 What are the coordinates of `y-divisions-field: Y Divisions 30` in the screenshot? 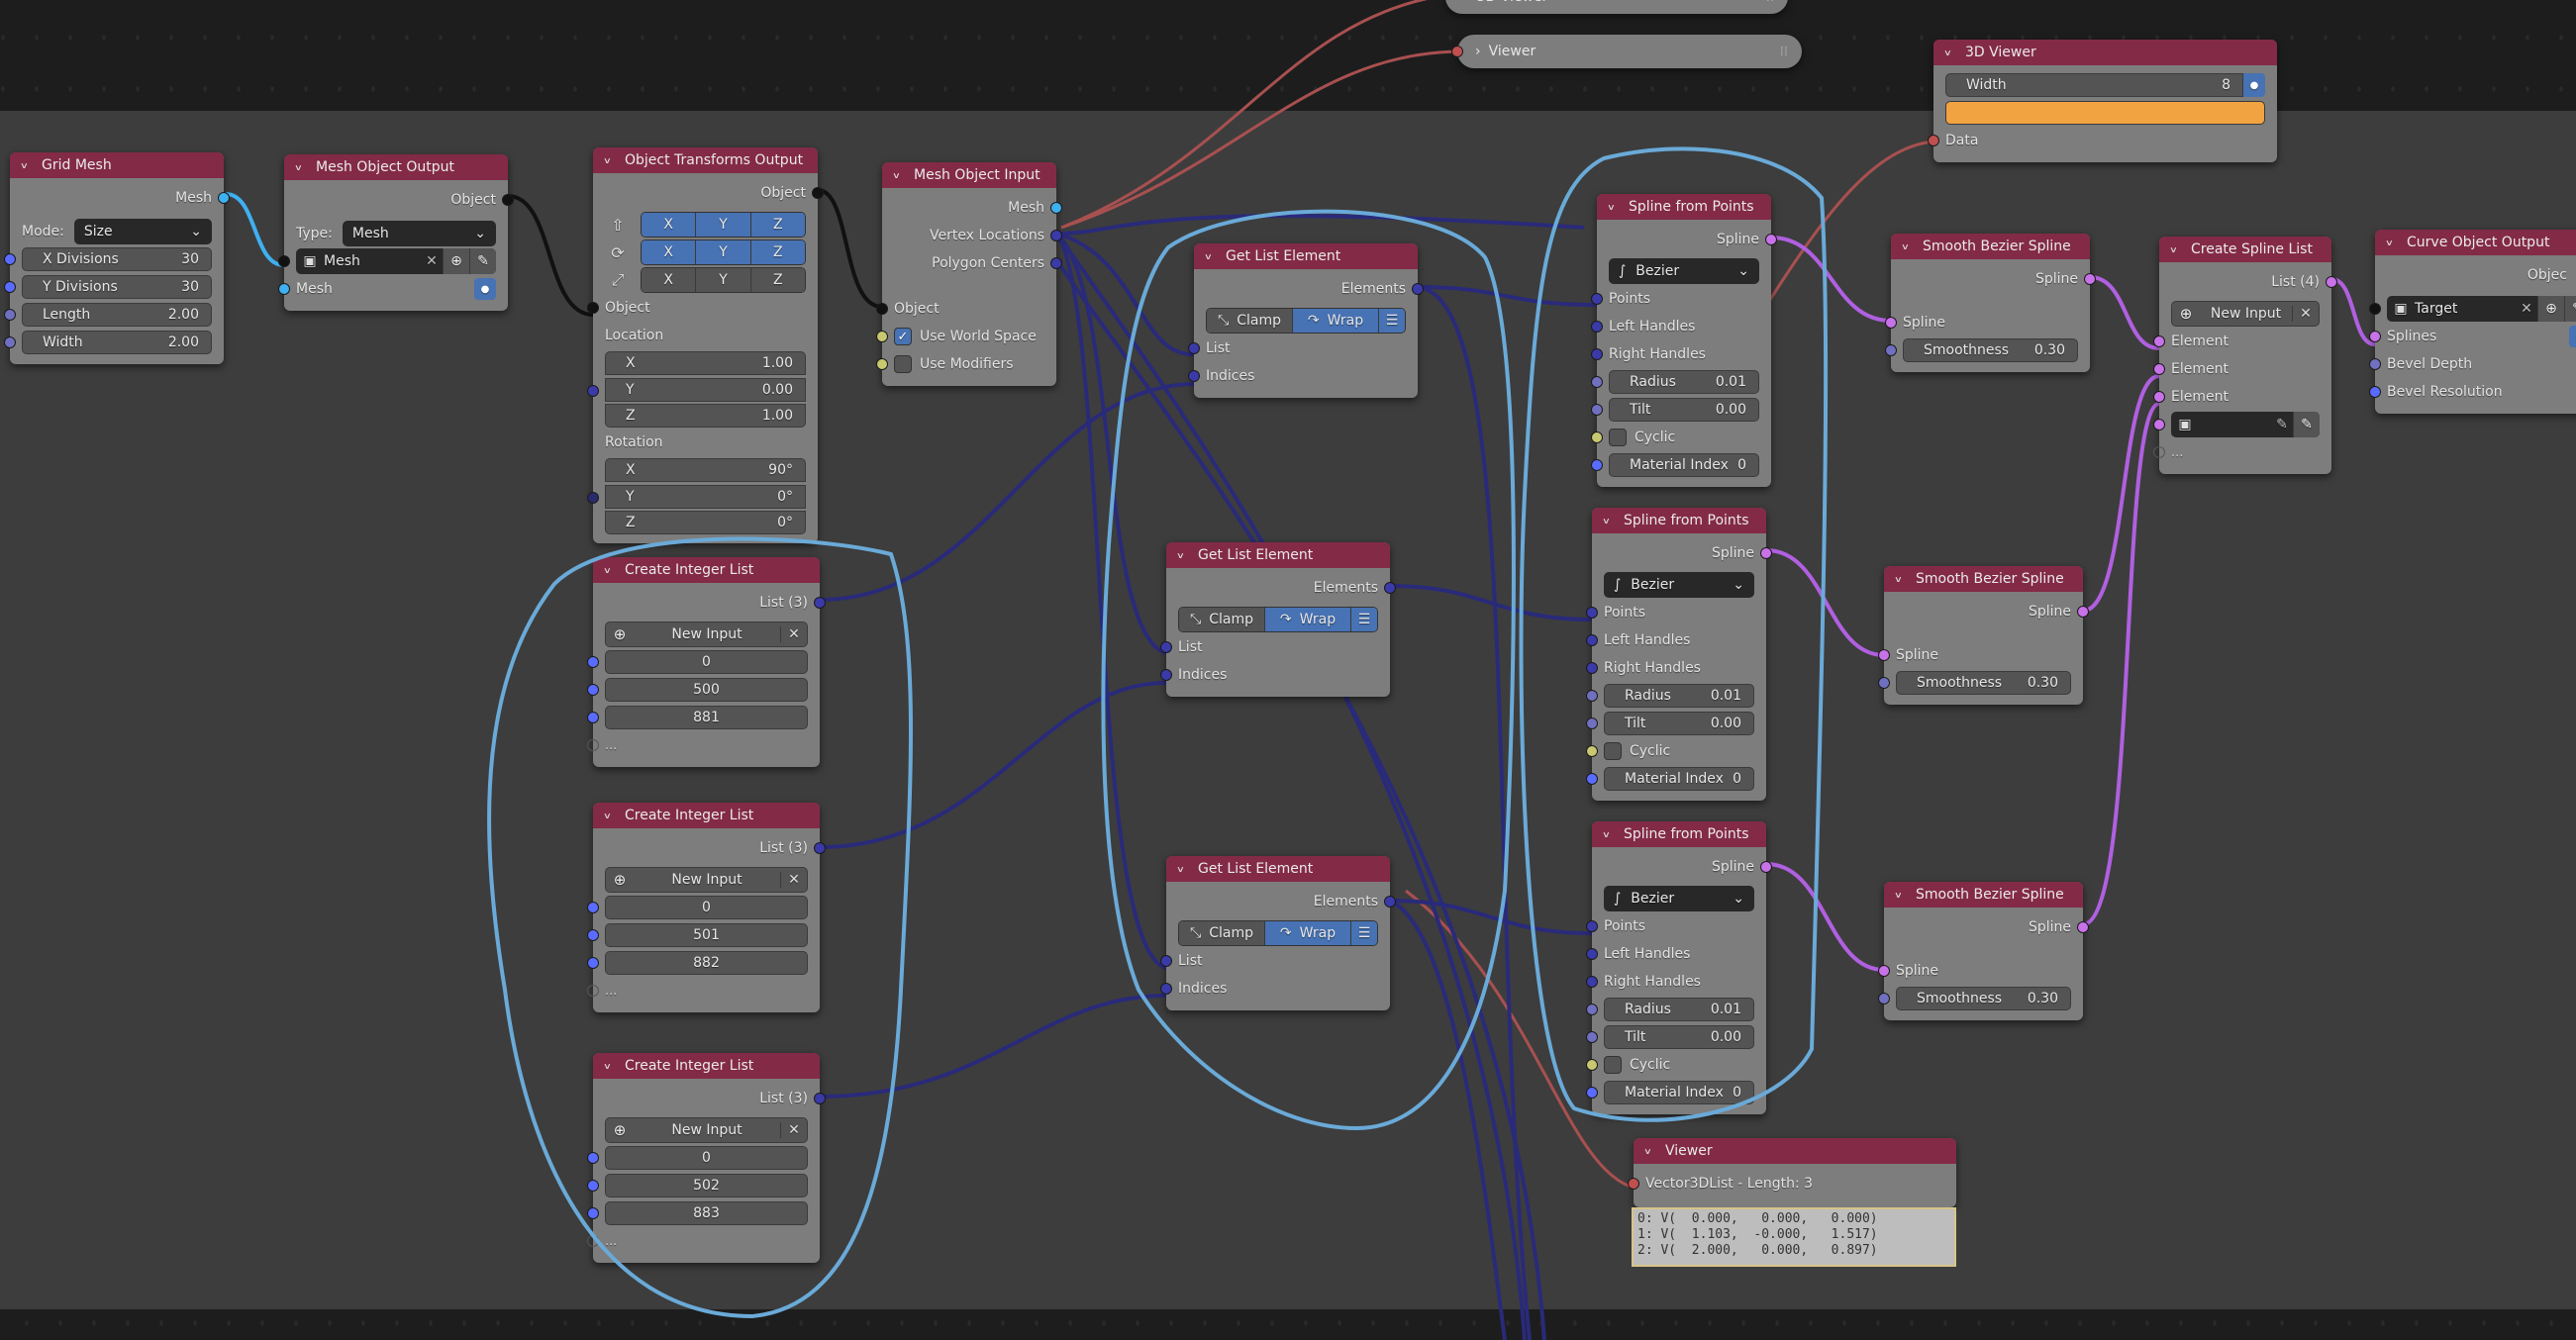 It's located at (117, 287).